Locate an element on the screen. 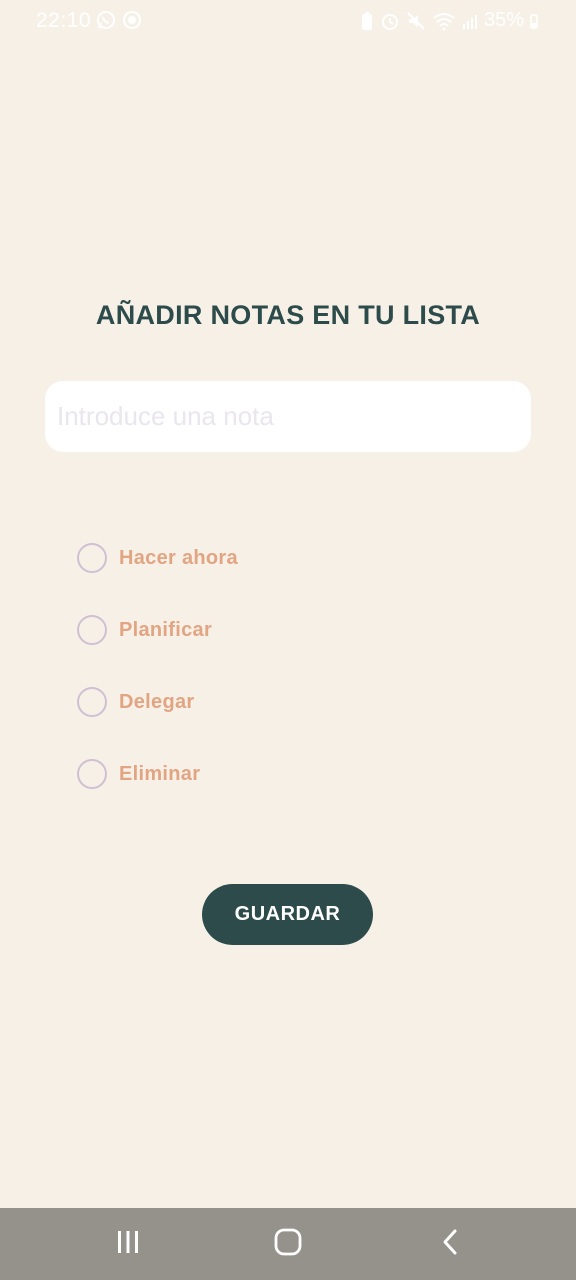 Image resolution: width=576 pixels, height=1280 pixels. radio-option-eliminar: Eliminar is located at coordinates (157, 792).